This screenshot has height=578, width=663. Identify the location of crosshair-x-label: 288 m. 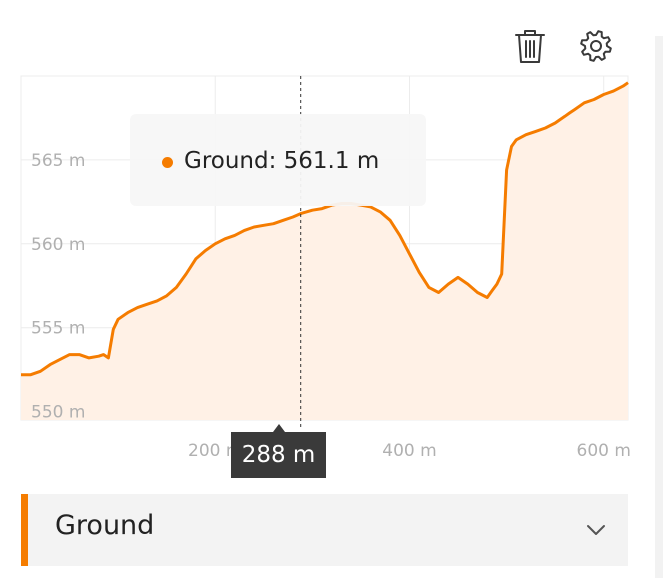
(278, 451).